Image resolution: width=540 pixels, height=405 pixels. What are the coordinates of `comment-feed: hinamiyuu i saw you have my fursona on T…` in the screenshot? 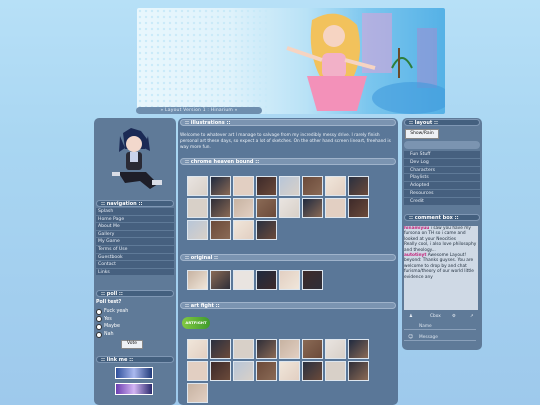 It's located at (441, 268).